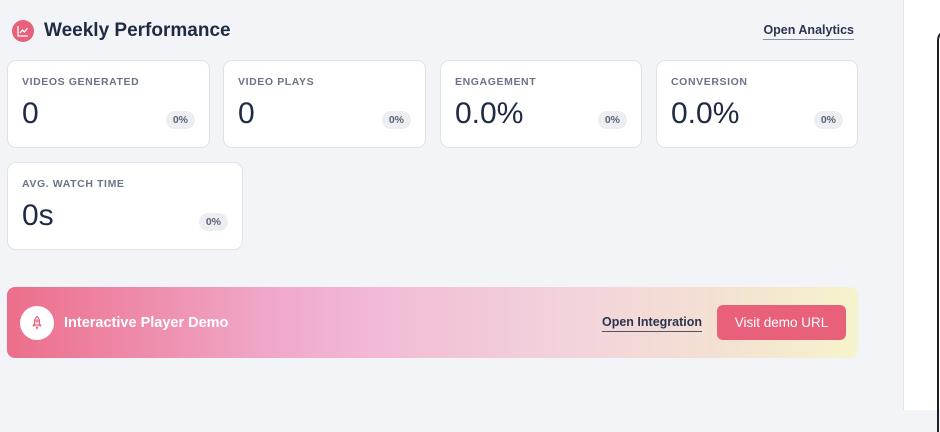 Image resolution: width=940 pixels, height=432 pixels. Describe the element at coordinates (23, 31) in the screenshot. I see `chart-icon` at that location.